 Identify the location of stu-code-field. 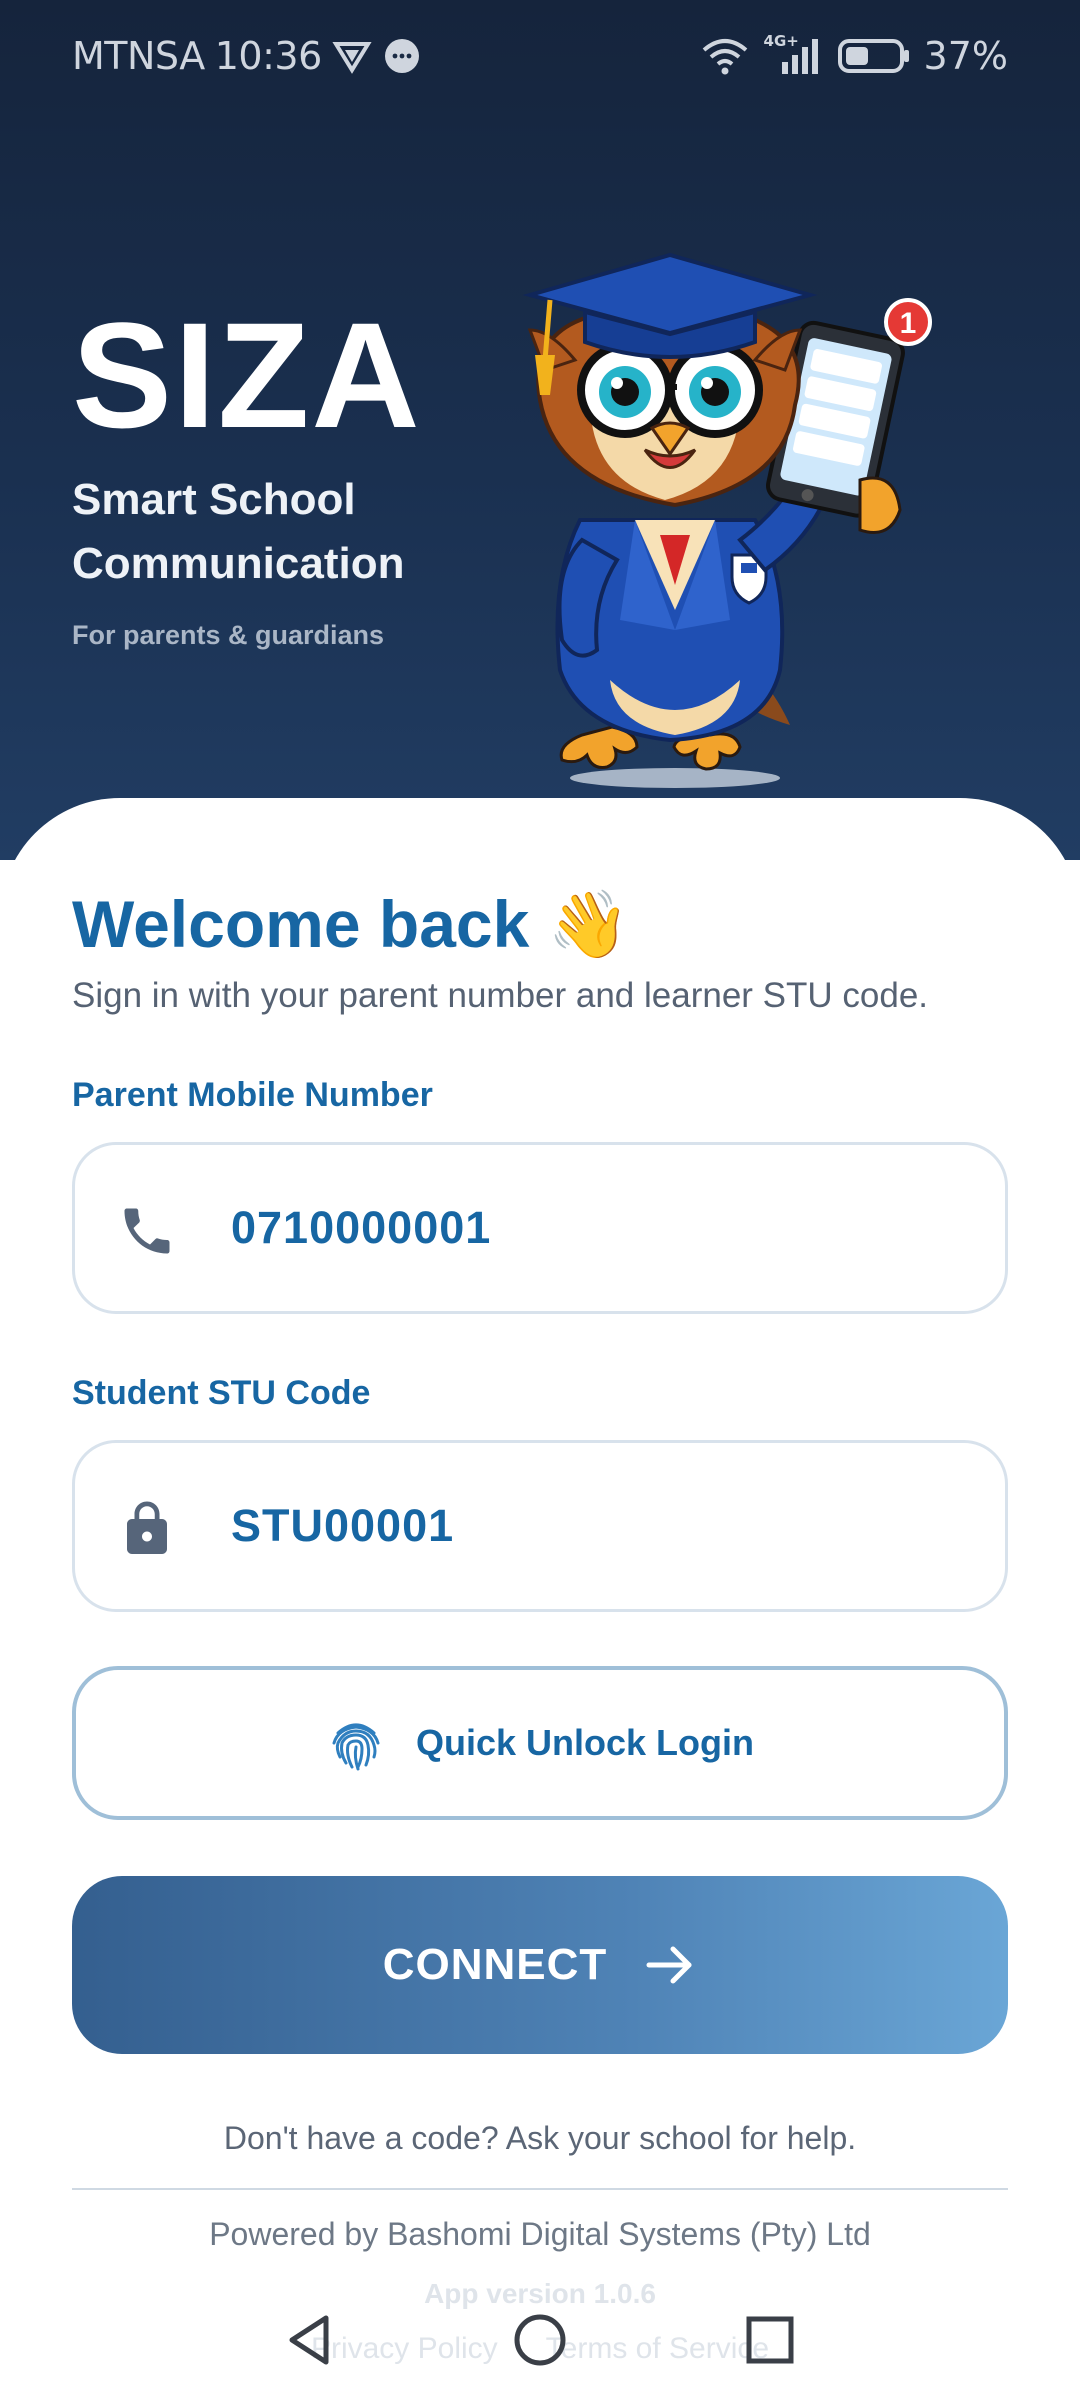
(540, 1526).